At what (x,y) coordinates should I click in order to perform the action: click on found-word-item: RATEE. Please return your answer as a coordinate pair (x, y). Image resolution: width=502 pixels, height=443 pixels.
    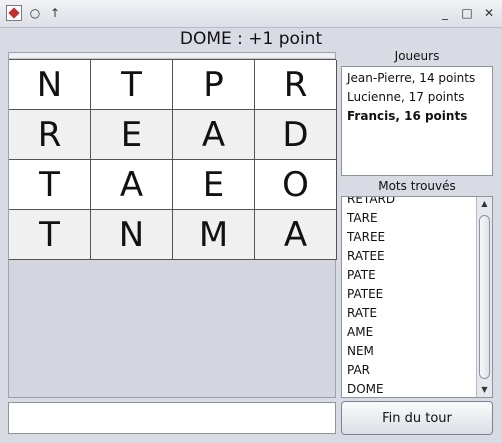
    Looking at the image, I should click on (371, 256).